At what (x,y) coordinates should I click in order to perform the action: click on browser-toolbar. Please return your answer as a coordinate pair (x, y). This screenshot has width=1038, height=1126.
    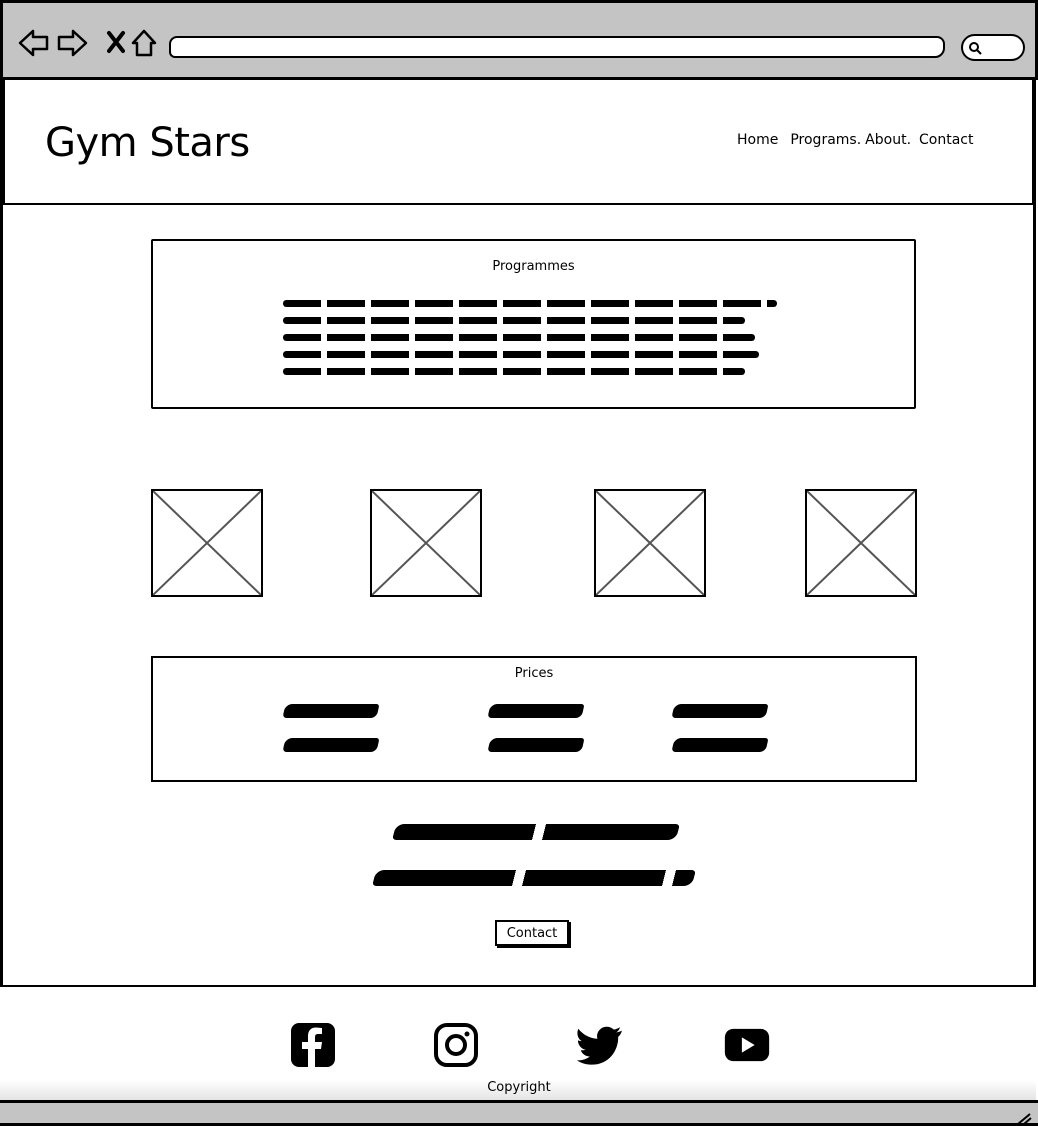
    Looking at the image, I should click on (519, 40).